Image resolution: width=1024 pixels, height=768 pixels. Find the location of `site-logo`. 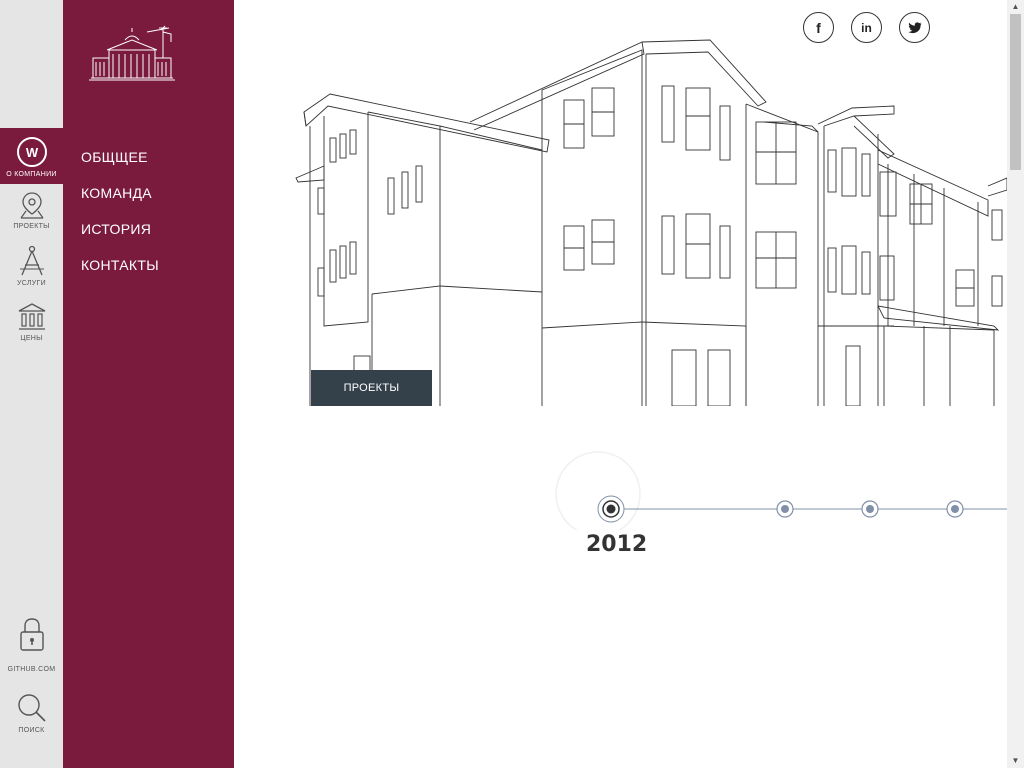

site-logo is located at coordinates (132, 57).